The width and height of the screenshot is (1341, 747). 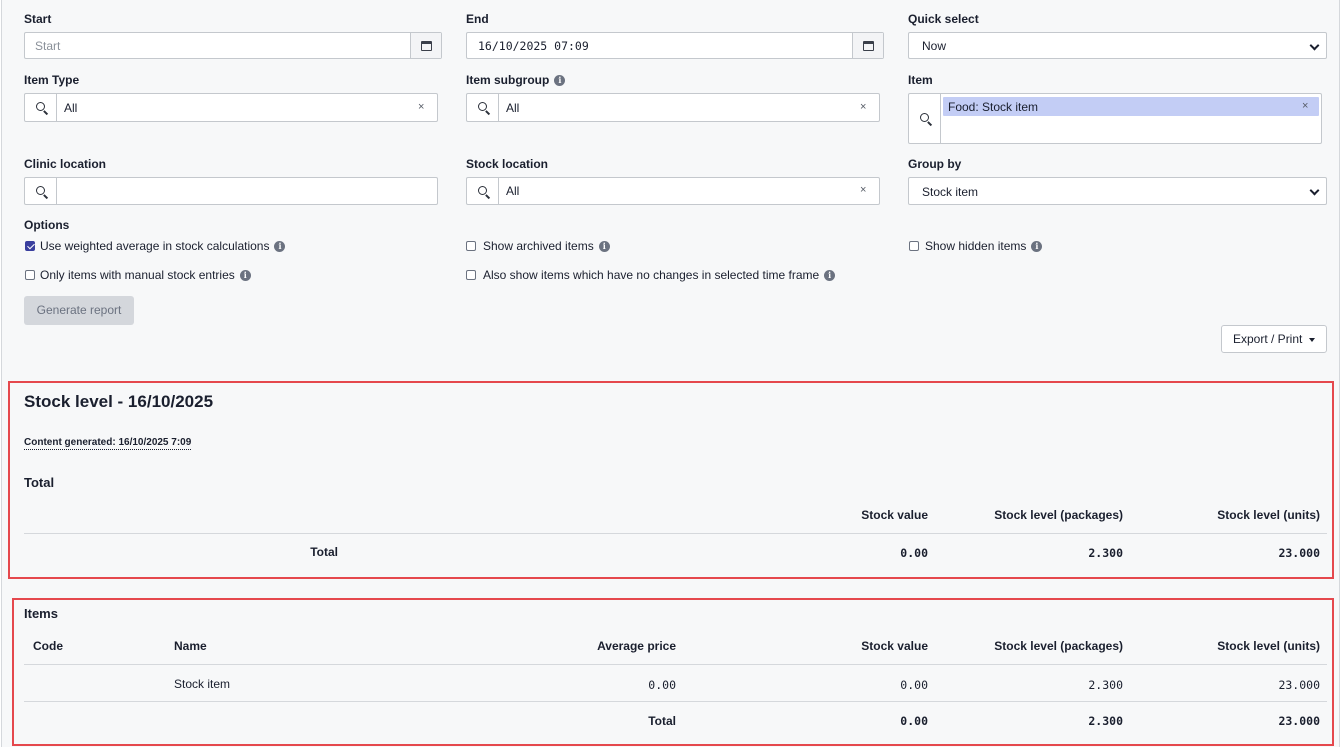 I want to click on col-name: Name, so click(x=190, y=646).